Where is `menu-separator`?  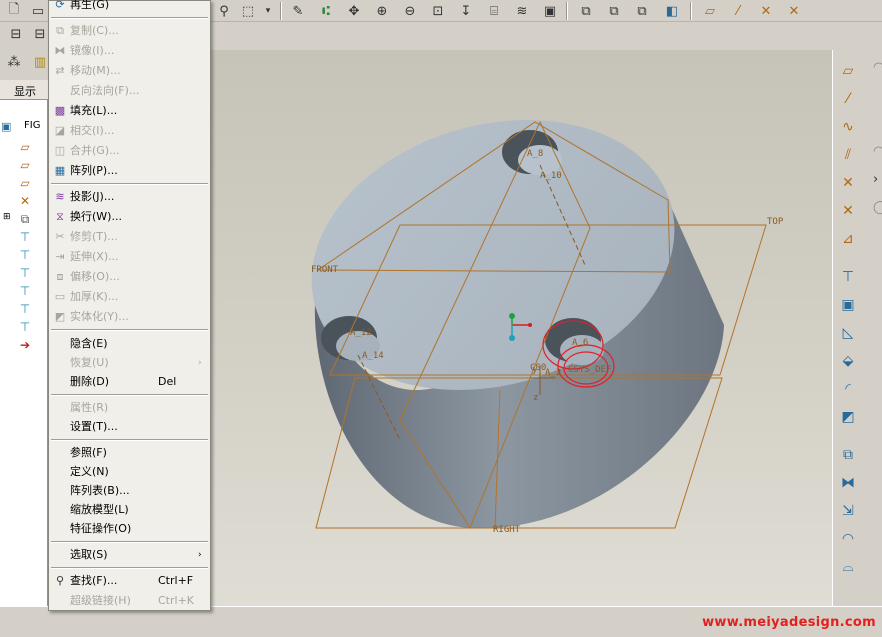 menu-separator is located at coordinates (129, 440).